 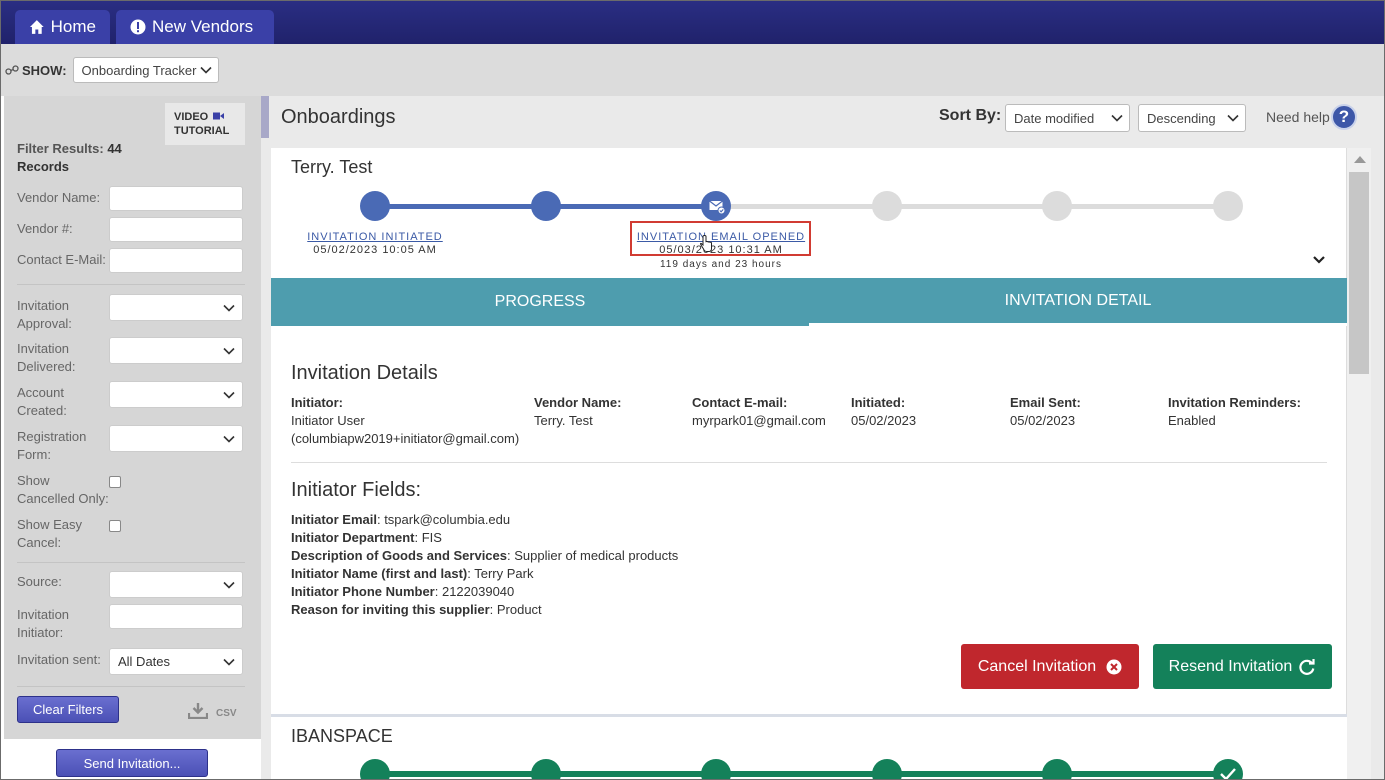 What do you see at coordinates (338, 117) in the screenshot?
I see `page-title: Onboardings` at bounding box center [338, 117].